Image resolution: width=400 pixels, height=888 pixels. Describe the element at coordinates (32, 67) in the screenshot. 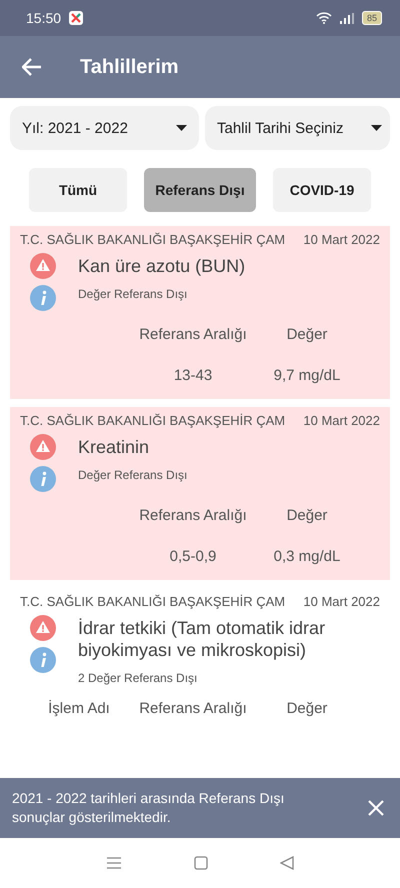

I see `back-arrow-icon` at that location.